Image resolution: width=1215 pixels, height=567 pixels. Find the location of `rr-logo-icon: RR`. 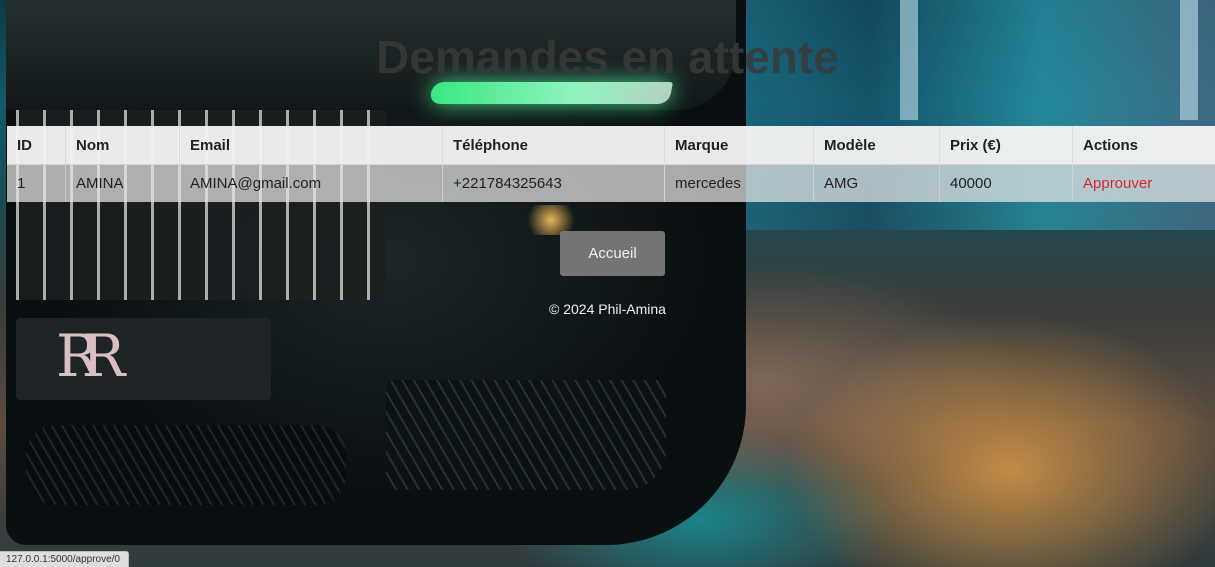

rr-logo-icon: RR is located at coordinates (90, 356).